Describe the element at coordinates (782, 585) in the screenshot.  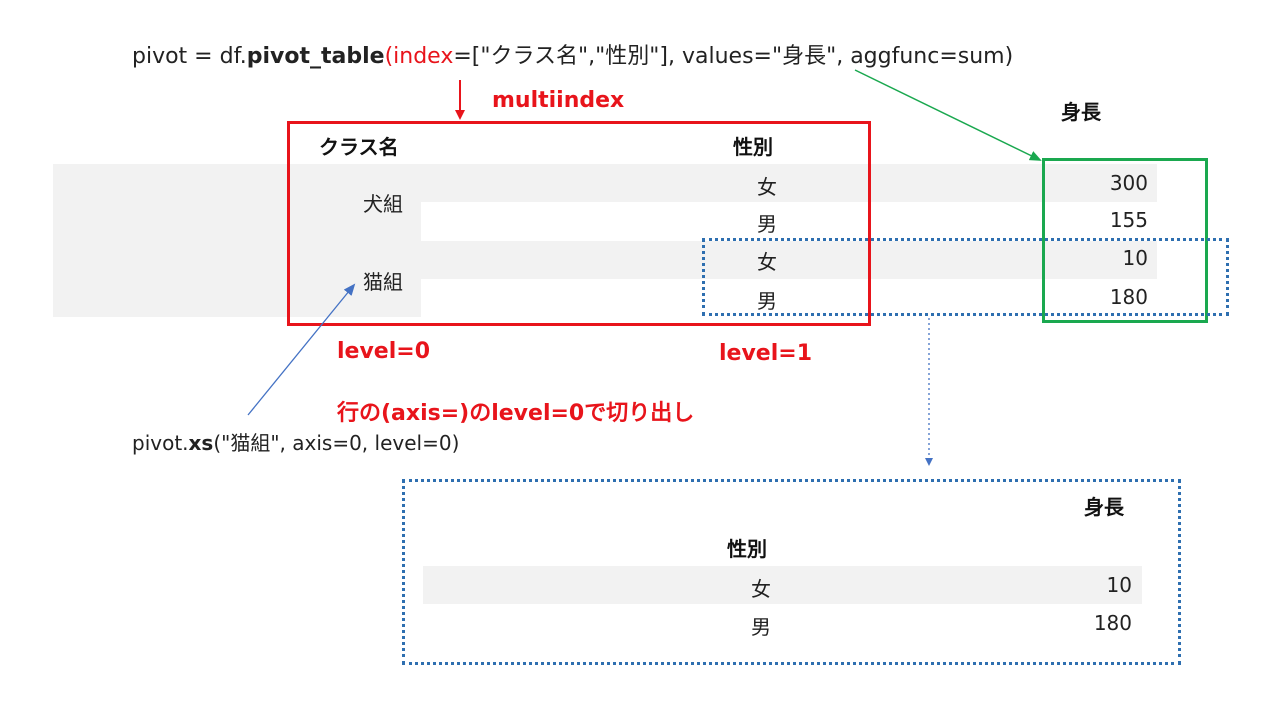
I see `result-row-band` at that location.